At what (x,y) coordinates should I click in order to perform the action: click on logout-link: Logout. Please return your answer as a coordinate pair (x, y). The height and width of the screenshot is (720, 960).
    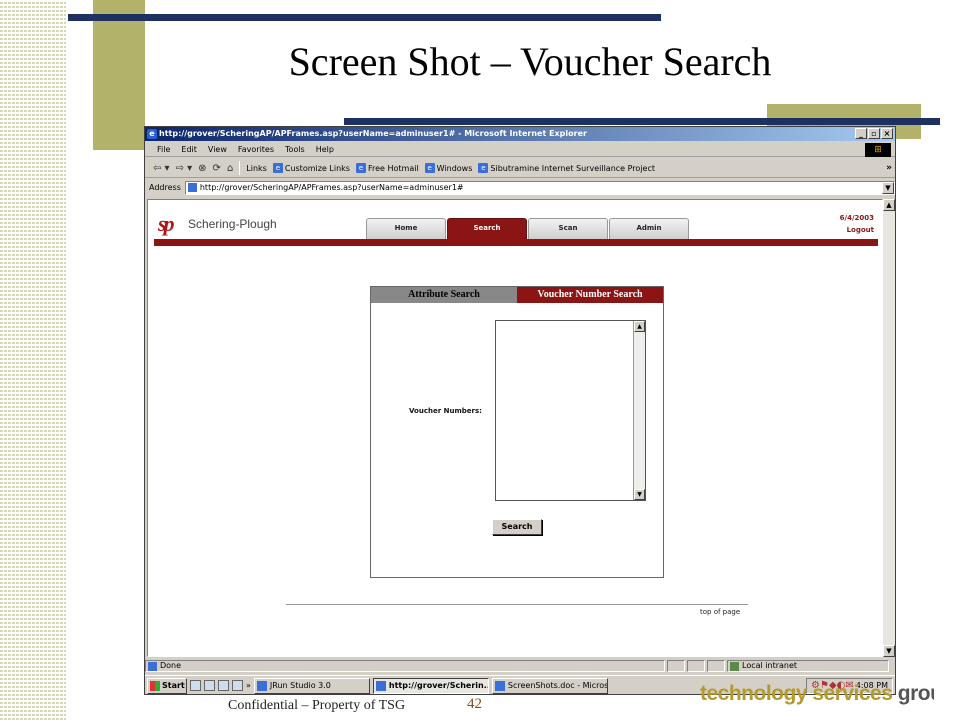
    Looking at the image, I should click on (860, 230).